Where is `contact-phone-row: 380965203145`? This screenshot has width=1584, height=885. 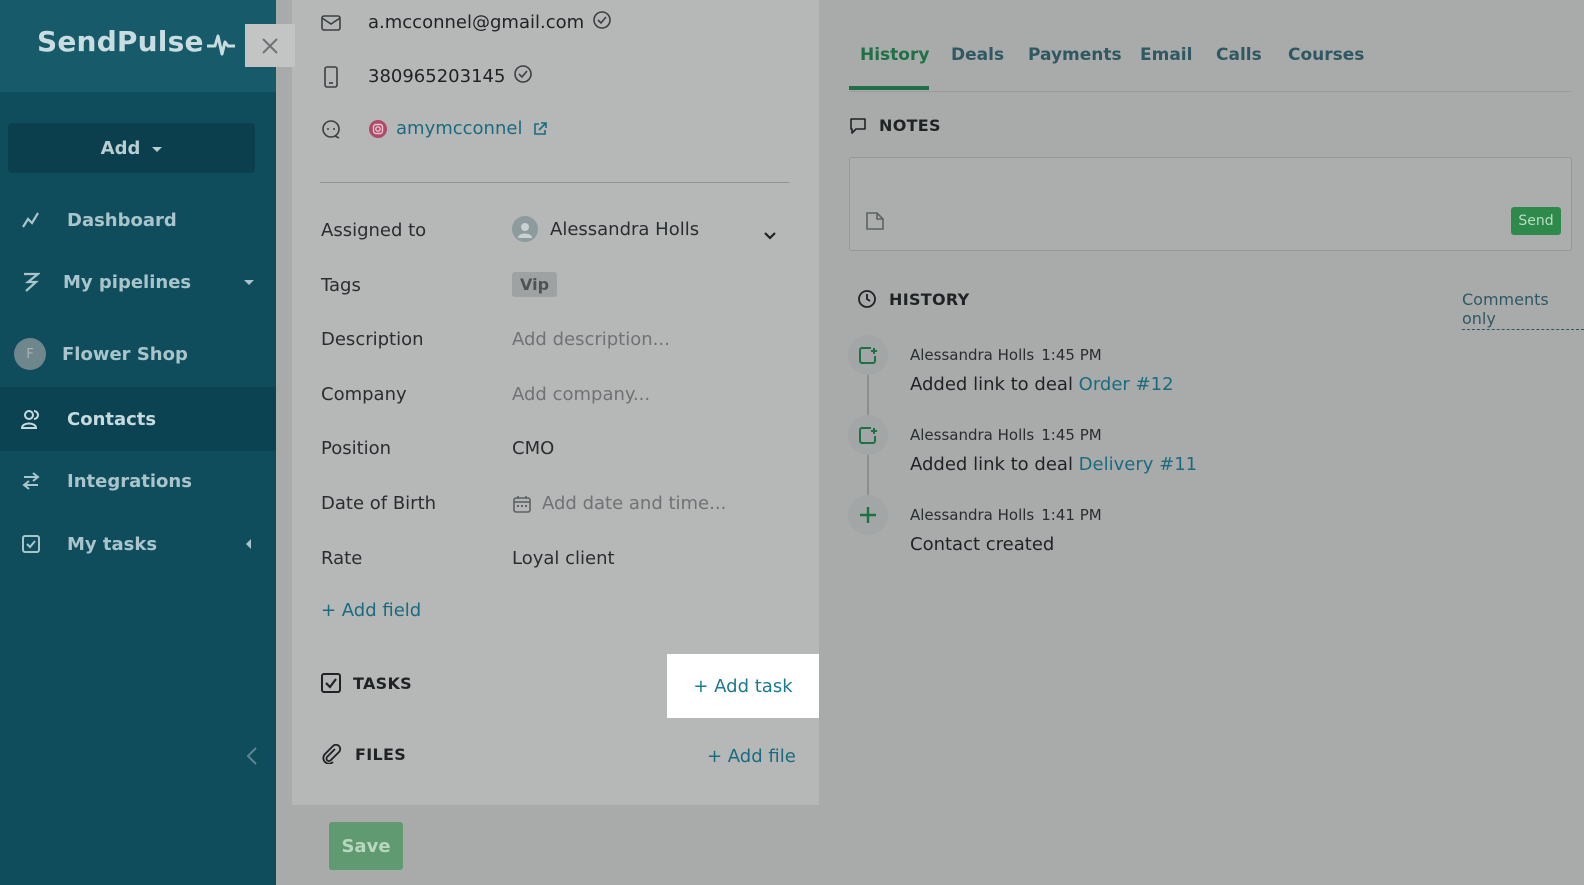 contact-phone-row: 380965203145 is located at coordinates (426, 76).